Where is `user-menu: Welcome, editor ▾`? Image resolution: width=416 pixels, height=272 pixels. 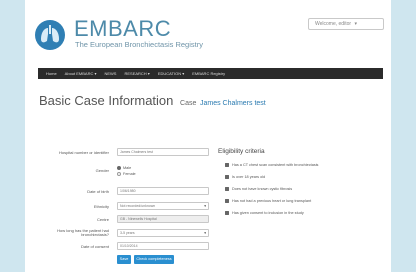 user-menu: Welcome, editor ▾ is located at coordinates (346, 24).